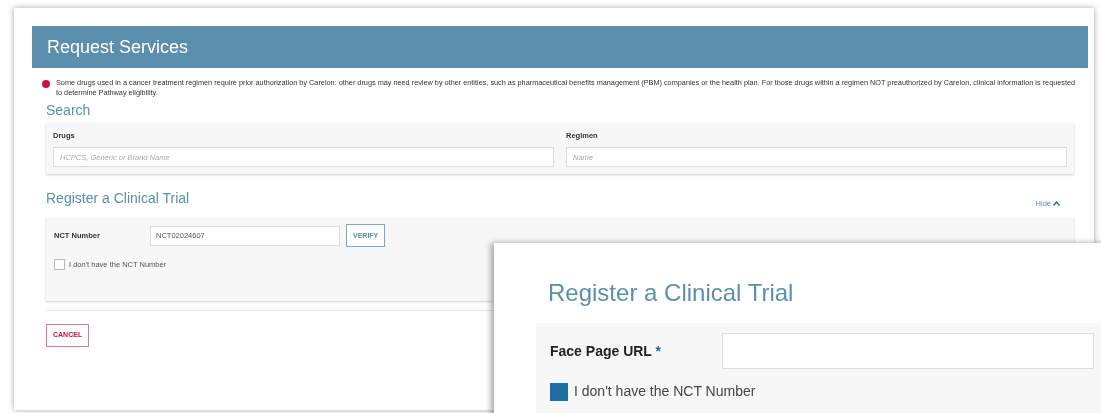 The width and height of the screenshot is (1101, 413). What do you see at coordinates (1056, 204) in the screenshot?
I see `chevron-up-icon` at bounding box center [1056, 204].